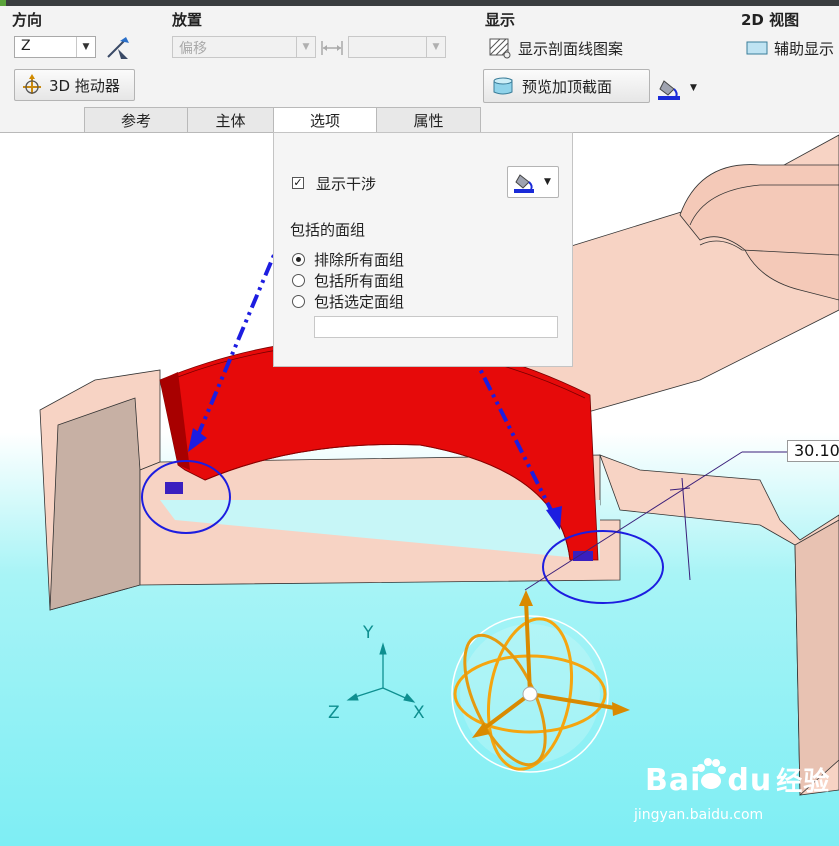  I want to click on direction-axis-value: Z, so click(26, 46).